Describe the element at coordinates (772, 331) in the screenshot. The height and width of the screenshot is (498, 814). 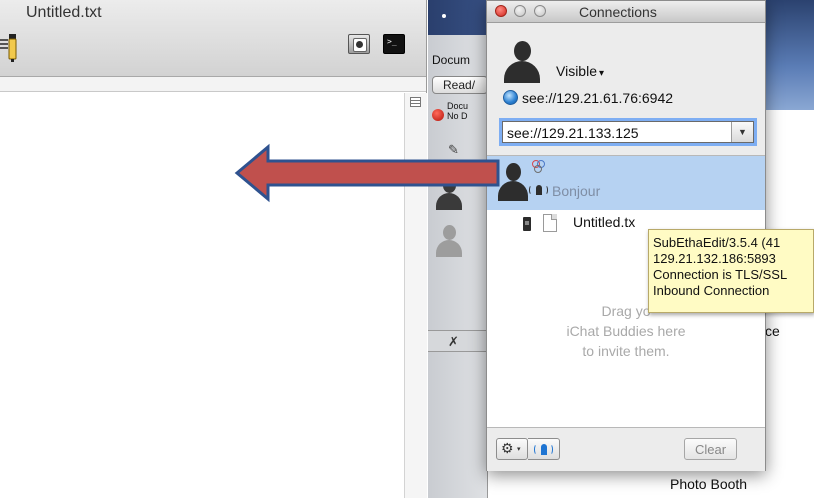
I see `partial-text: ce` at that location.